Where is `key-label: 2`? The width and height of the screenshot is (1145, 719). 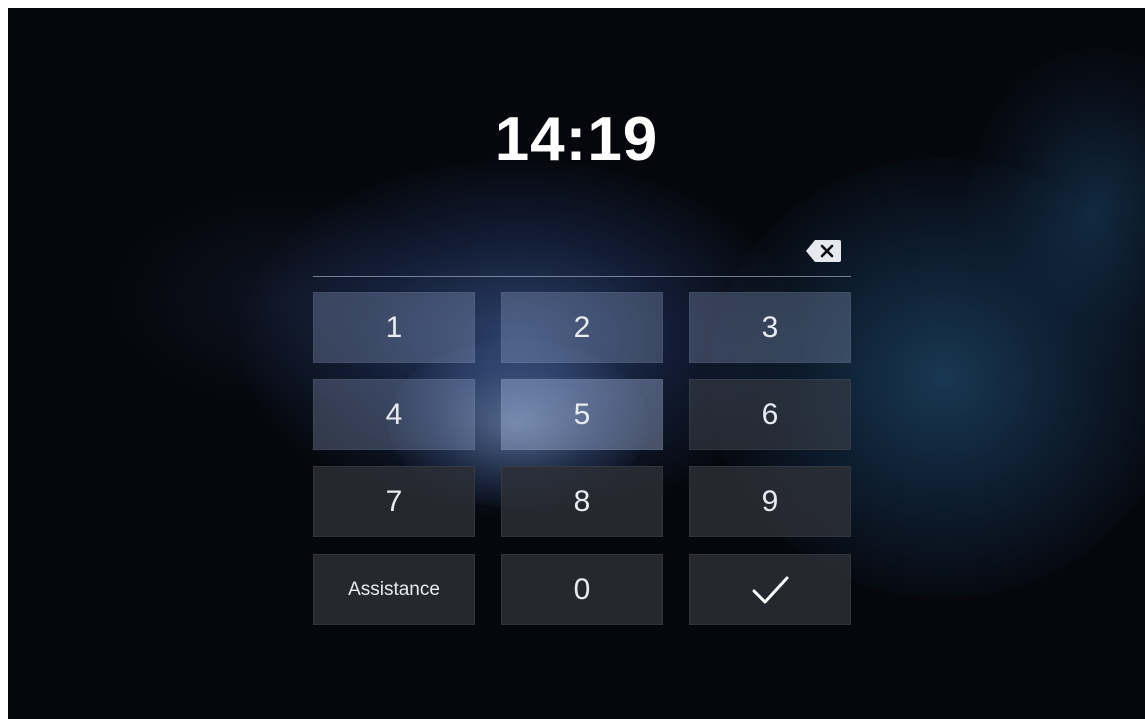
key-label: 2 is located at coordinates (582, 327).